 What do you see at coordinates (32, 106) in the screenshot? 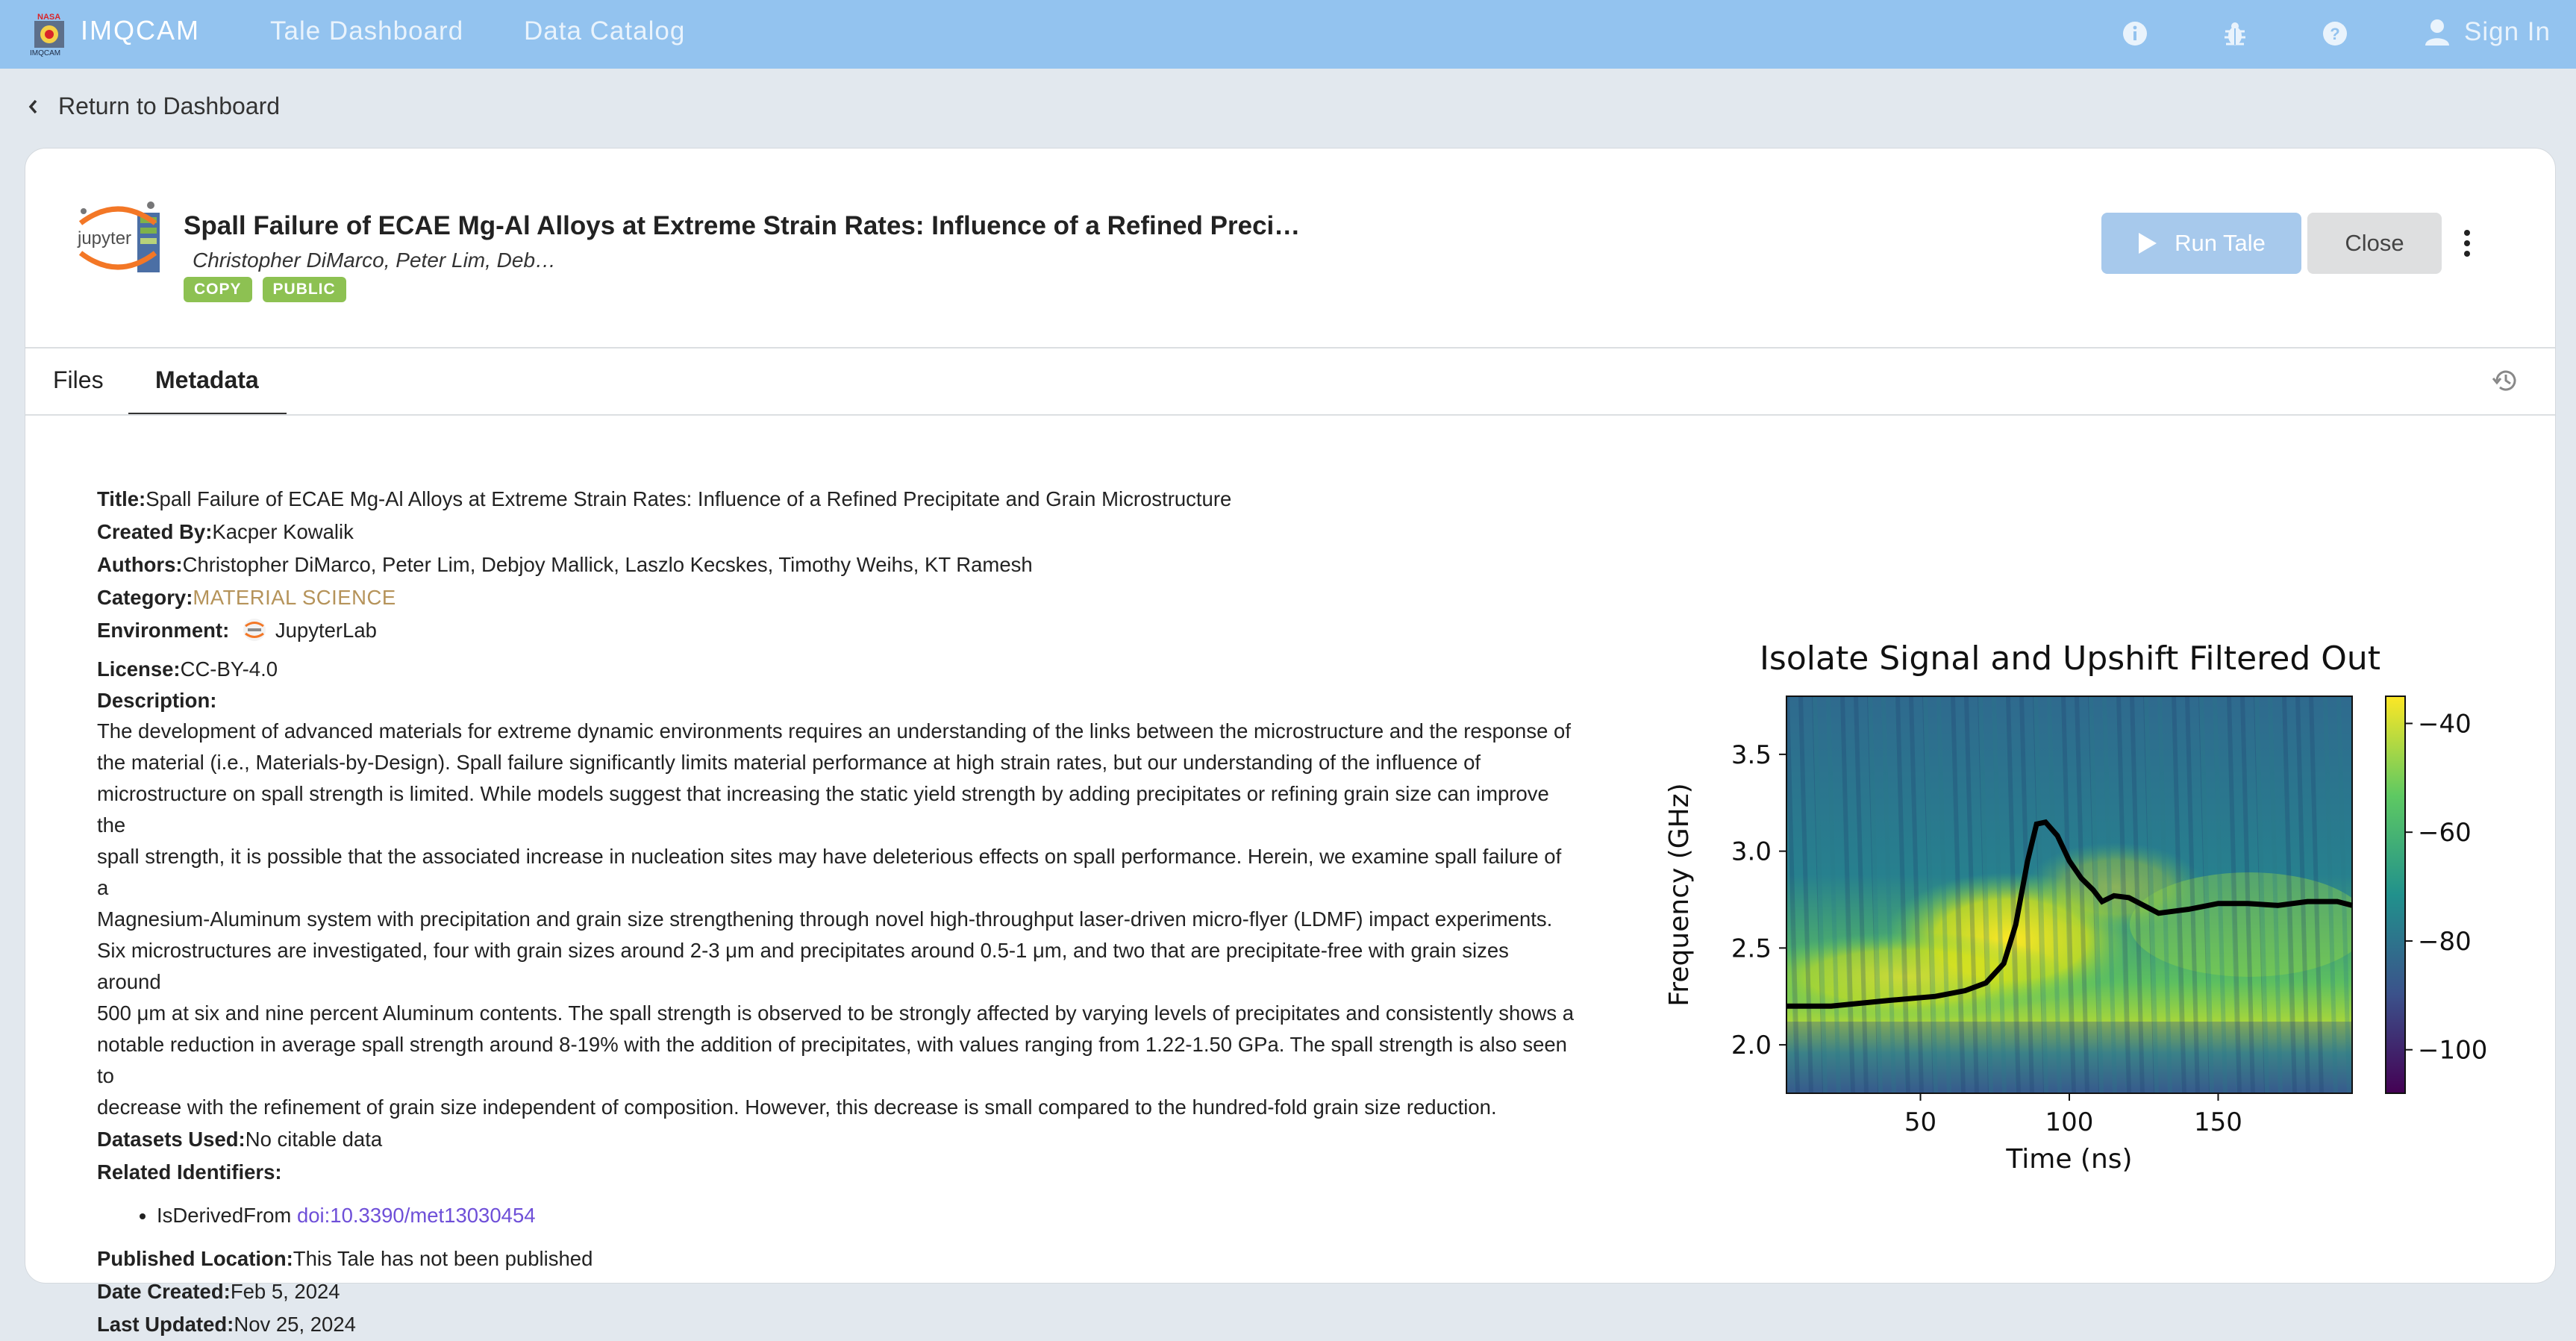
I see `chevron-left-icon` at bounding box center [32, 106].